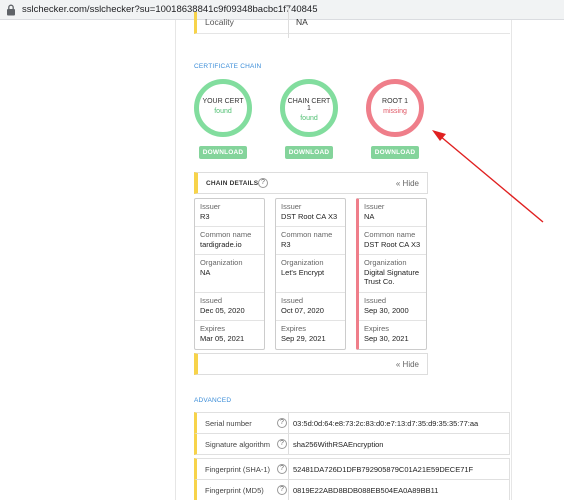  I want to click on organization-value: Digital Signature Trust Co., so click(392, 277).